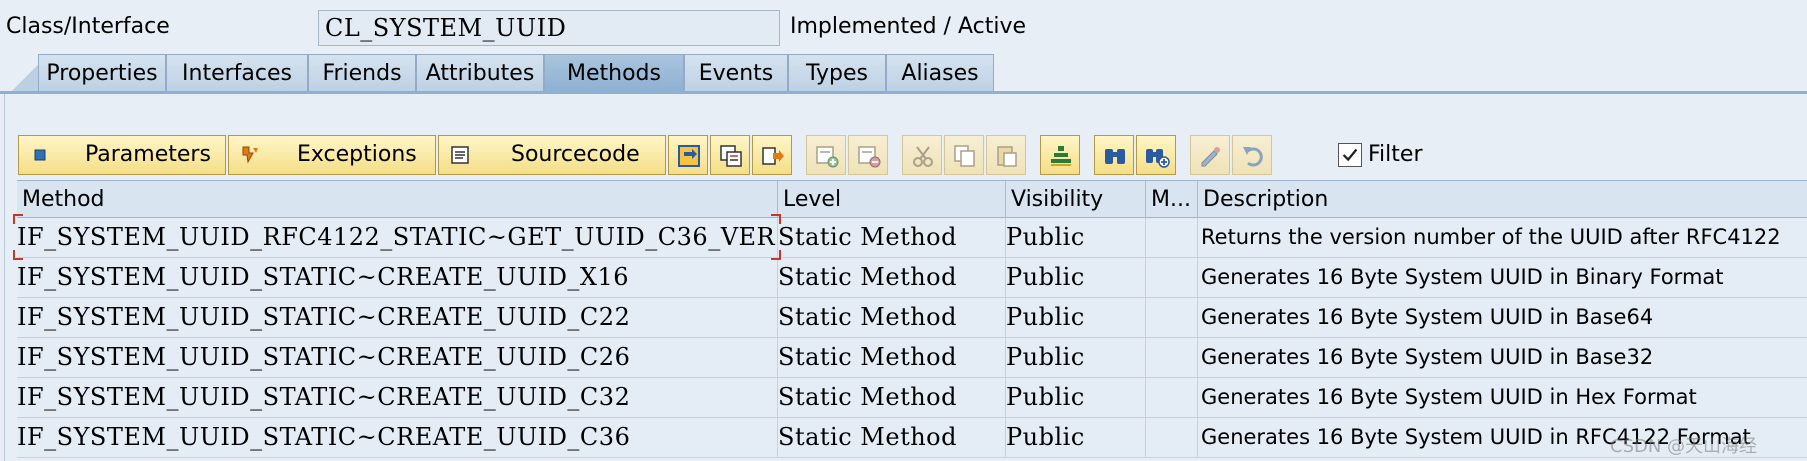  I want to click on cut-icon, so click(923, 156).